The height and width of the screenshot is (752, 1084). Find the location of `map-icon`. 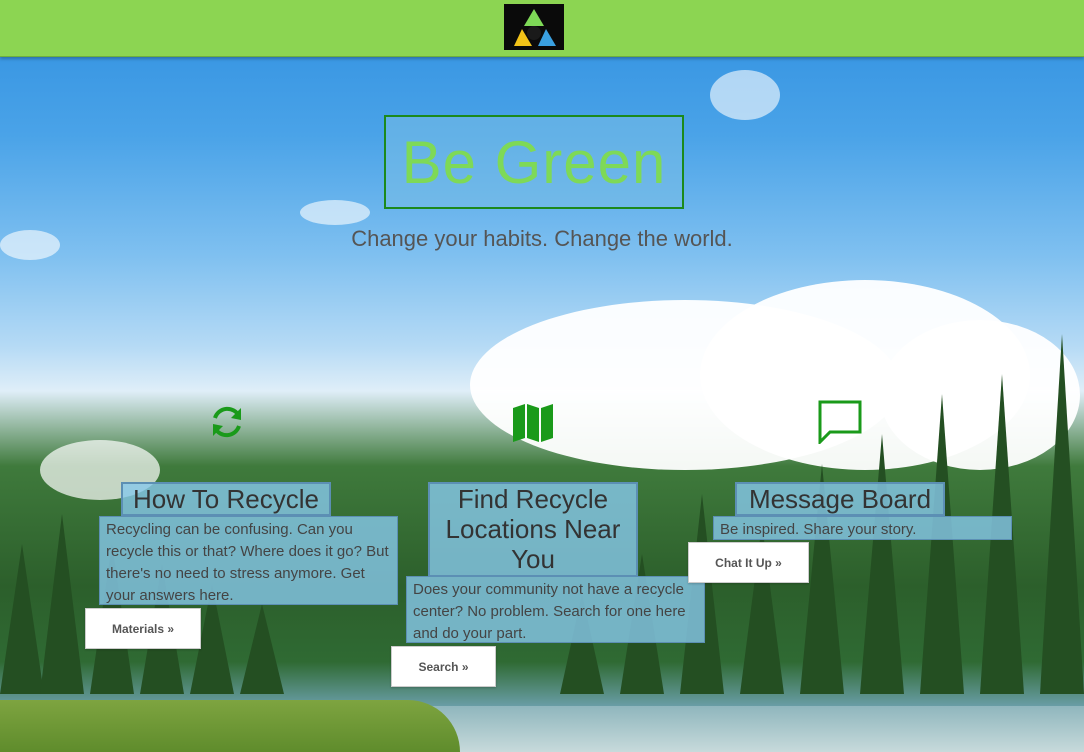

map-icon is located at coordinates (533, 422).